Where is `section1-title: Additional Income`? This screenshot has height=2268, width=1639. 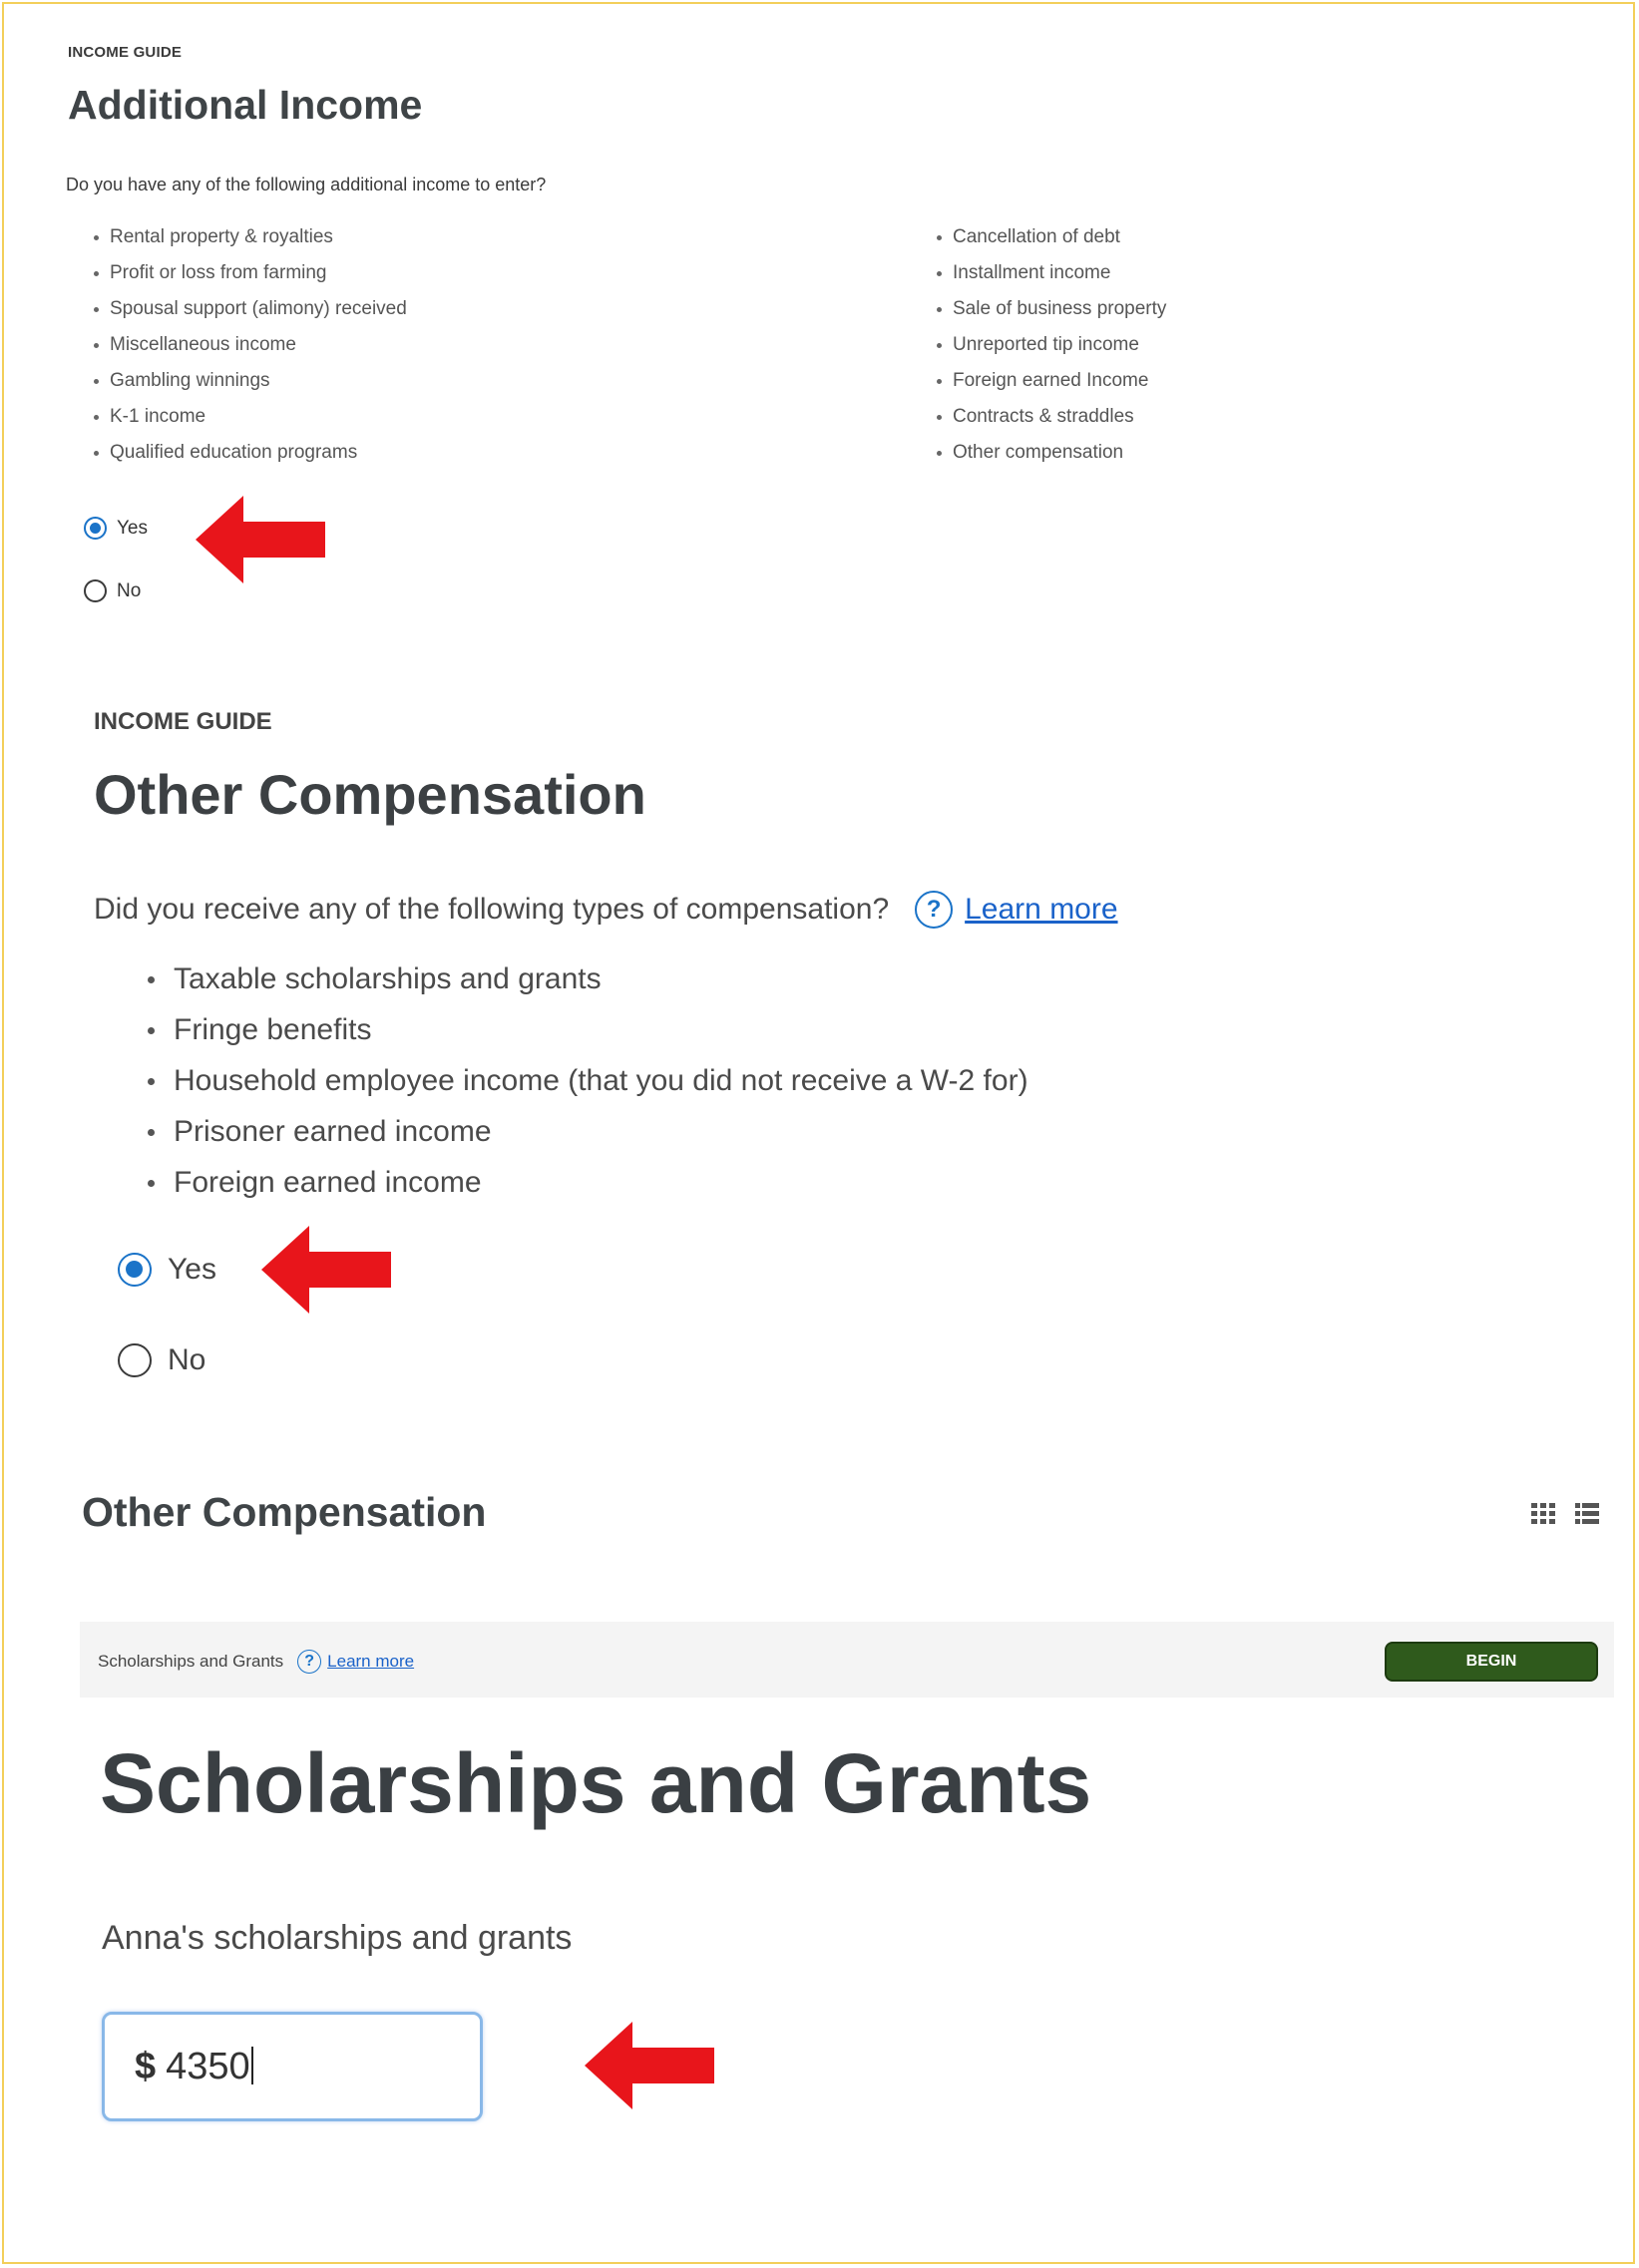 section1-title: Additional Income is located at coordinates (245, 105).